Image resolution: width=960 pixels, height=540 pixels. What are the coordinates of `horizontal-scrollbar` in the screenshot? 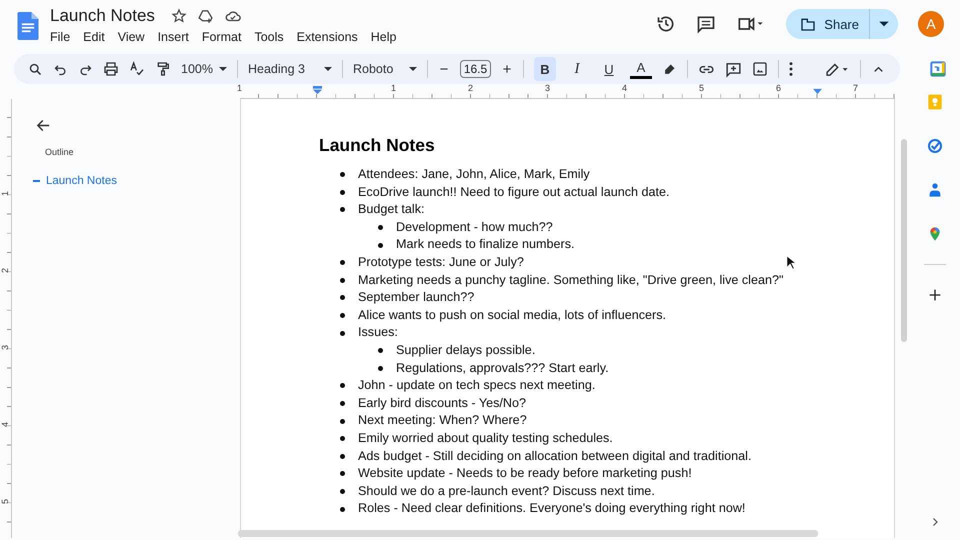 It's located at (528, 533).